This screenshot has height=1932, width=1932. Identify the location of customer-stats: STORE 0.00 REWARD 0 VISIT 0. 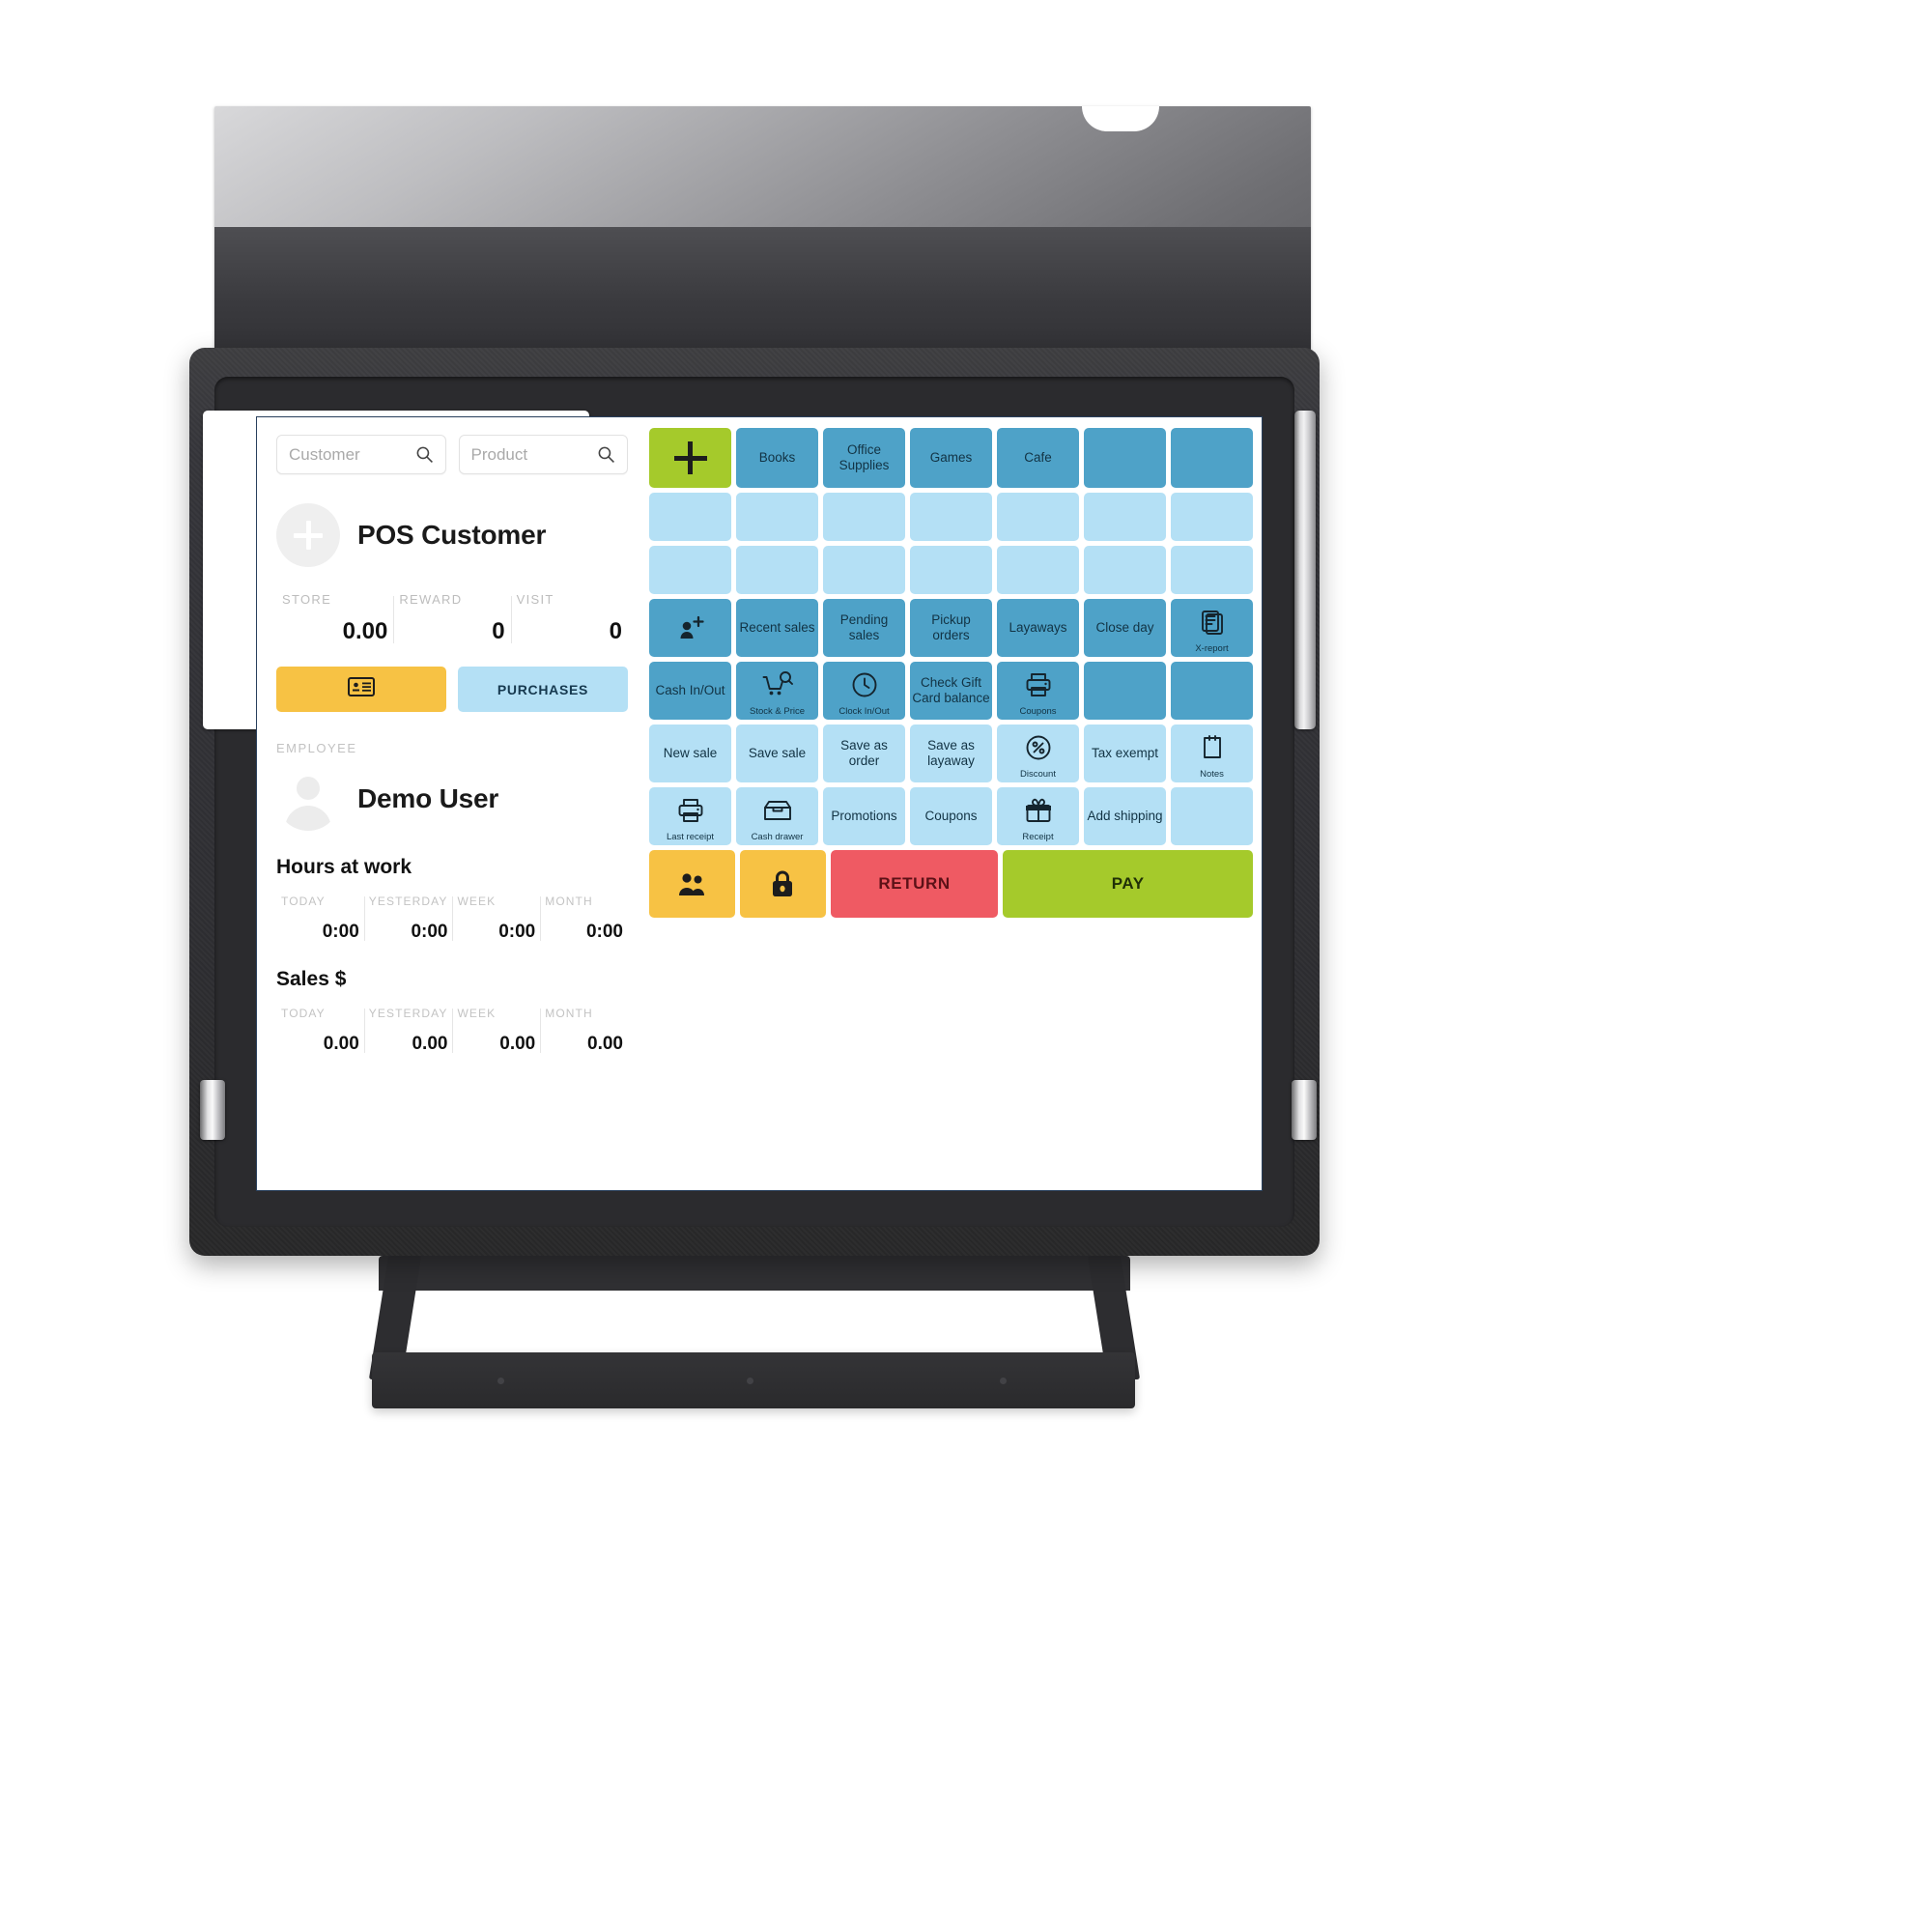
(452, 618).